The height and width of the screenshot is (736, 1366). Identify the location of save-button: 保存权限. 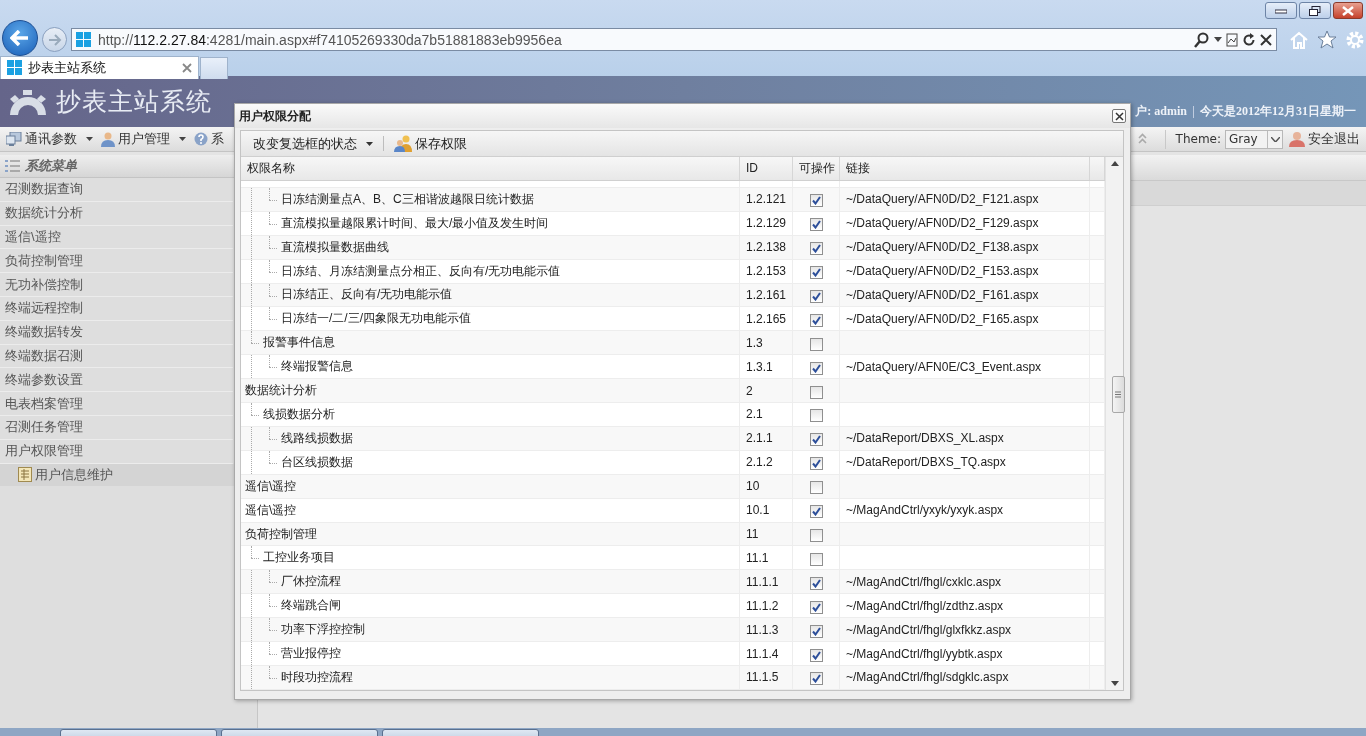
(430, 143).